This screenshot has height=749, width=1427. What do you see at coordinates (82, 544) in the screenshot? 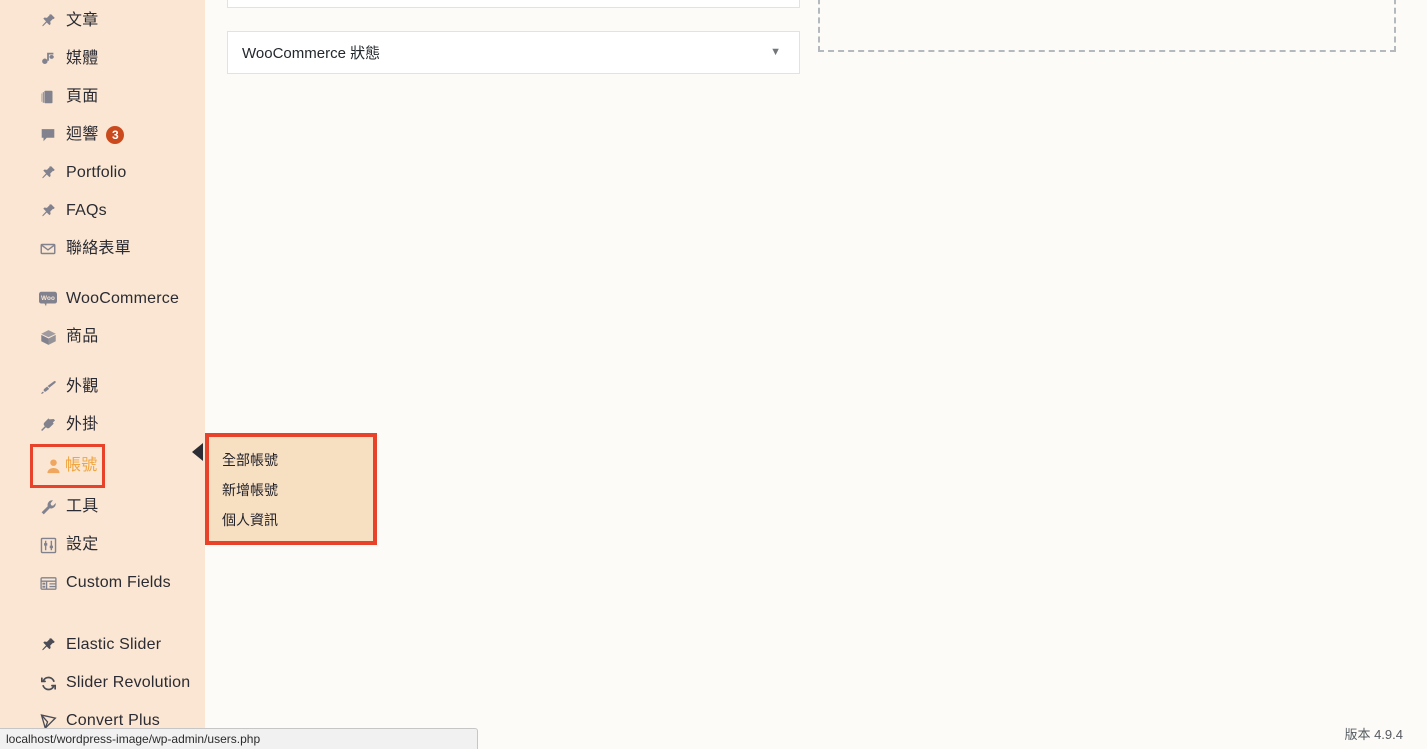
I see `sidebar-item-label: 設定` at bounding box center [82, 544].